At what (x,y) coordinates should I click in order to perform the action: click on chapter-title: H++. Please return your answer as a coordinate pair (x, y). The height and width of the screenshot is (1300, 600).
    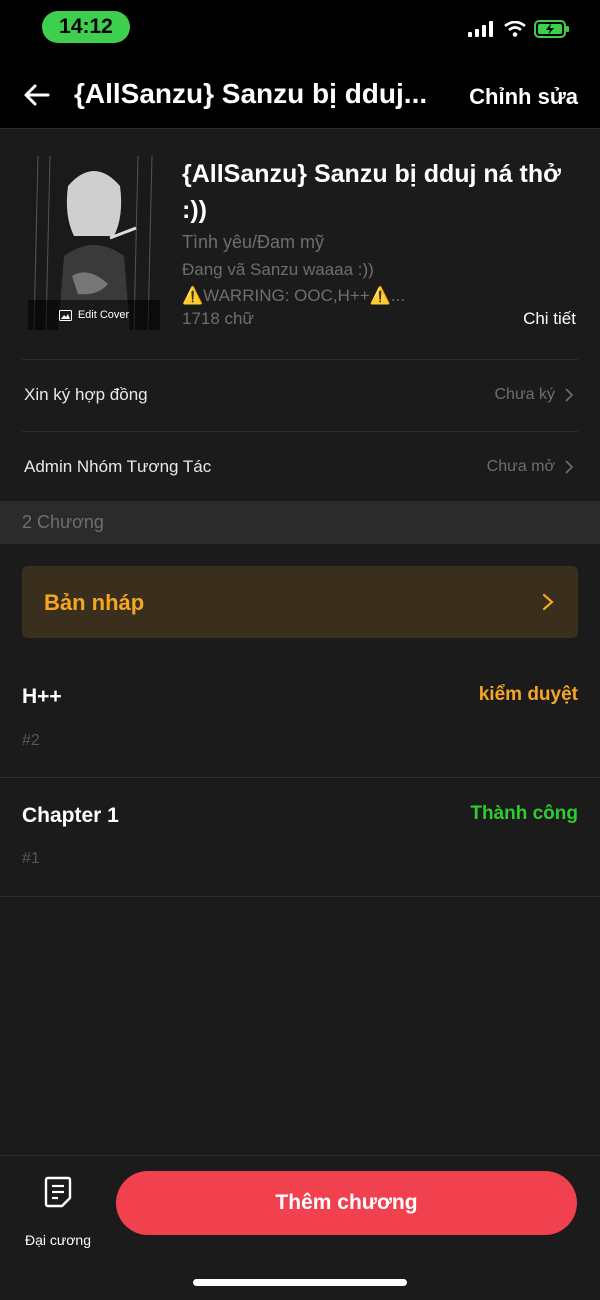
    Looking at the image, I should click on (42, 696).